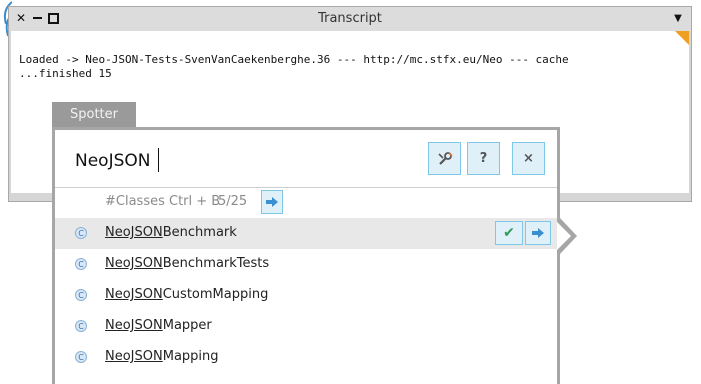 Image resolution: width=701 pixels, height=384 pixels. Describe the element at coordinates (538, 233) in the screenshot. I see `dive-in-arrow-icon` at that location.